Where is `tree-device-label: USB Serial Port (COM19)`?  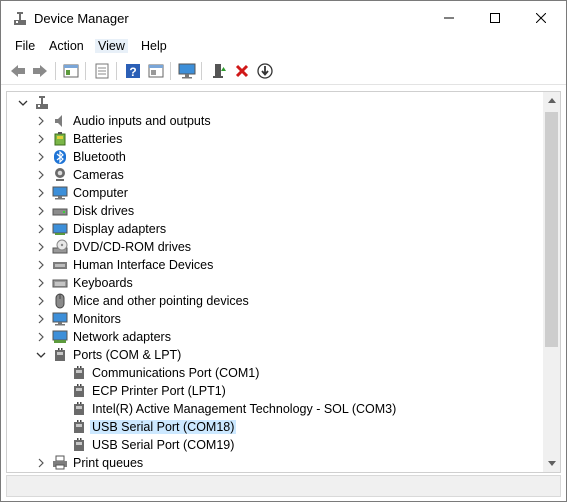
tree-device-label: USB Serial Port (COM19) is located at coordinates (163, 445).